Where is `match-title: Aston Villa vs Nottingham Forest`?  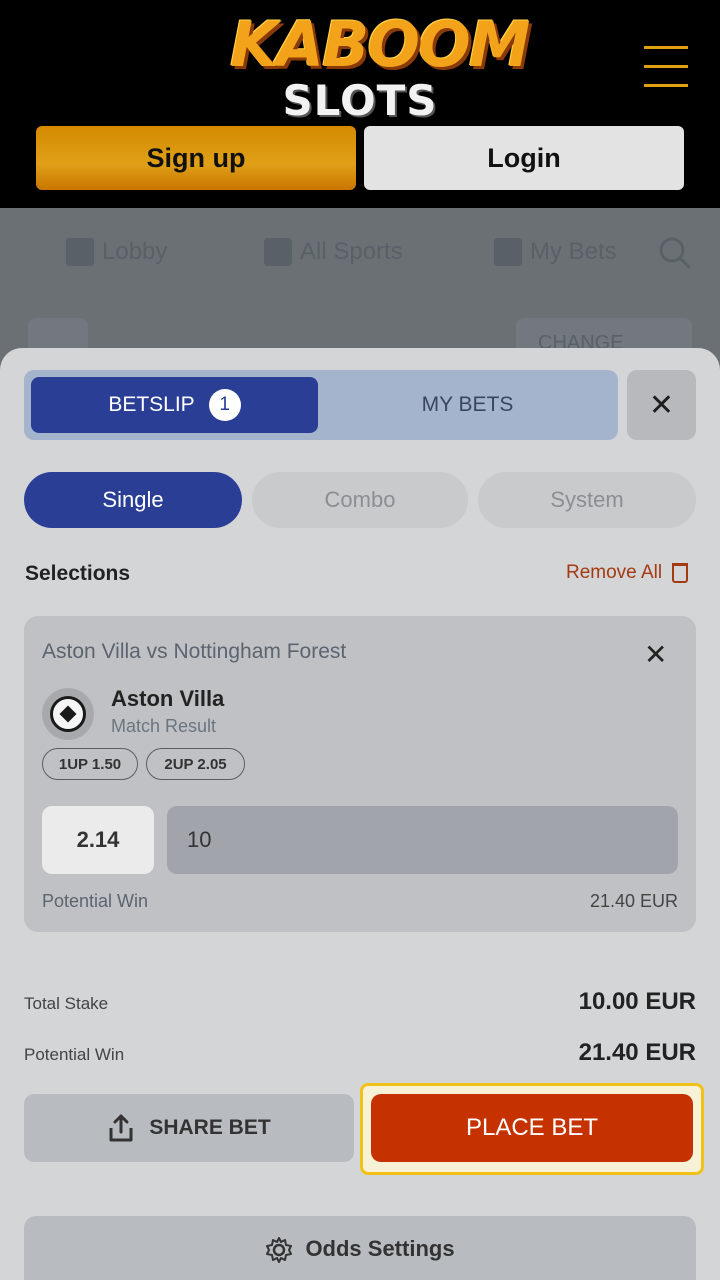 match-title: Aston Villa vs Nottingham Forest is located at coordinates (194, 651).